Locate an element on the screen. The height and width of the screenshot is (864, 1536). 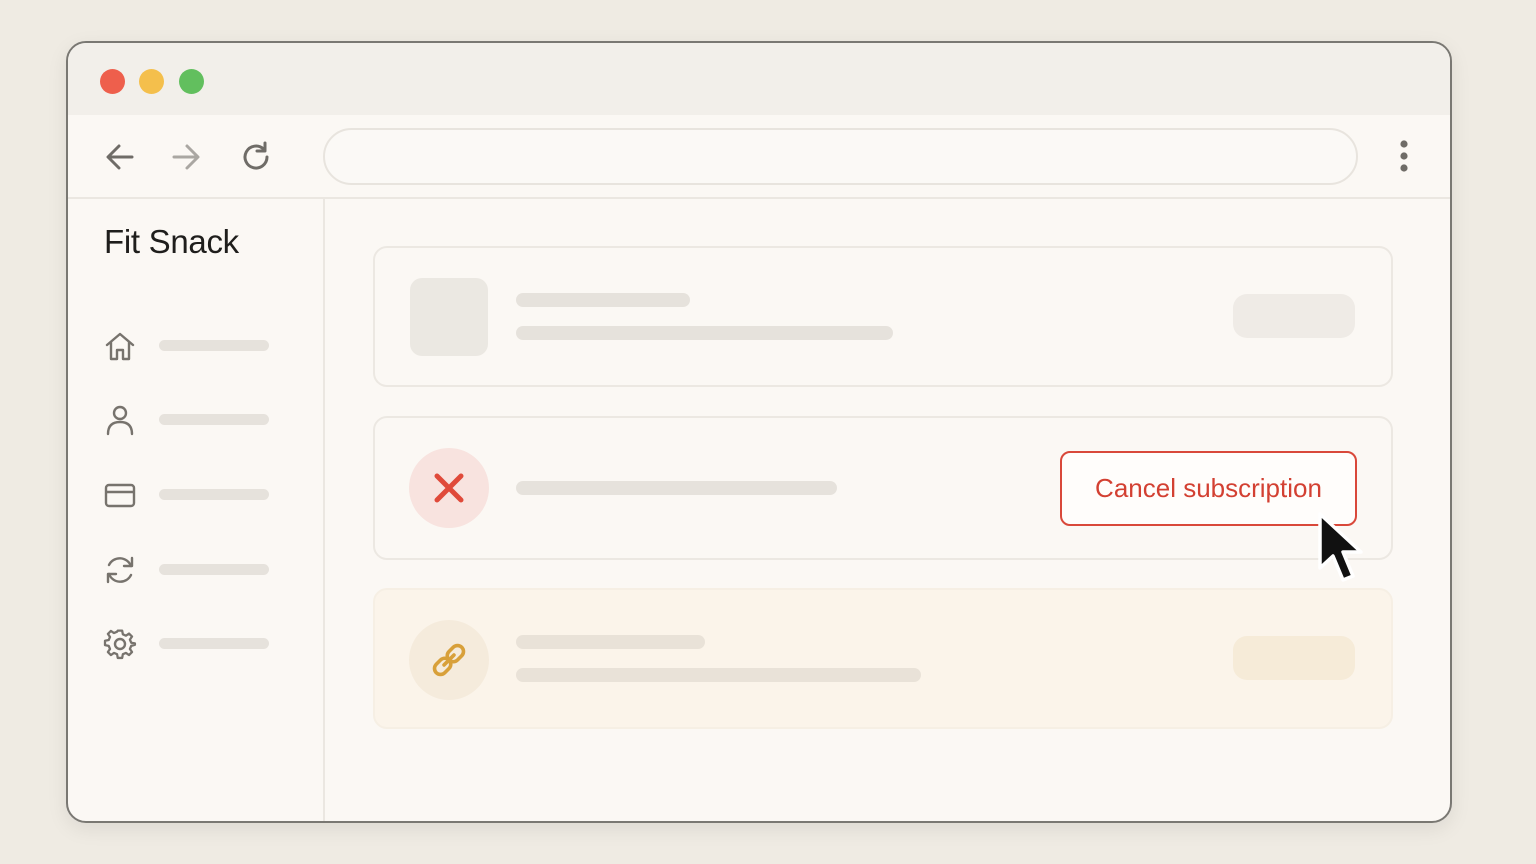
back-button is located at coordinates (120, 157).